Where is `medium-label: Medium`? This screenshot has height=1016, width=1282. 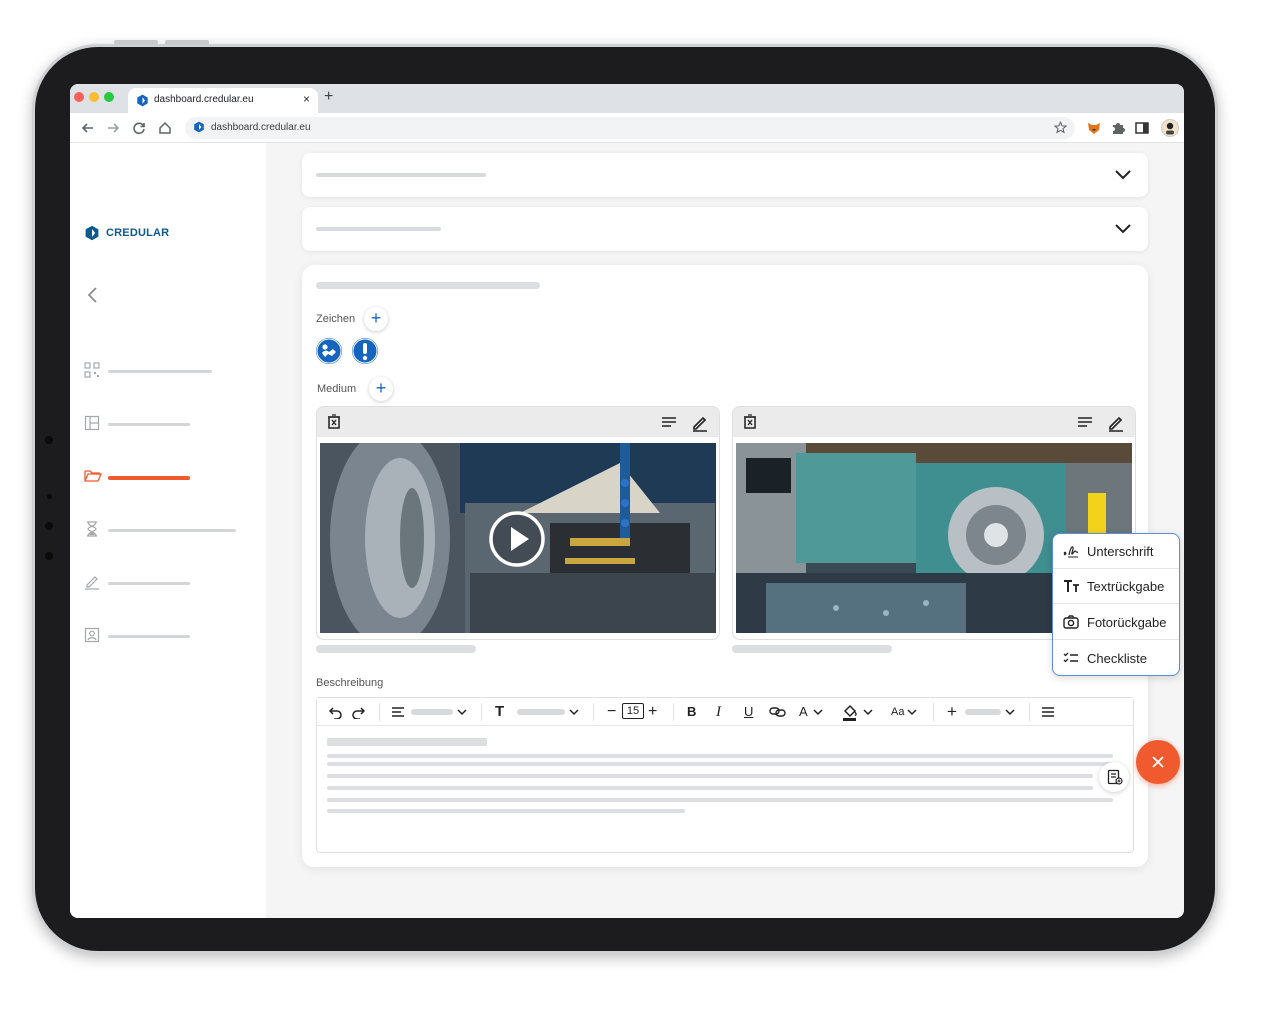 medium-label: Medium is located at coordinates (337, 389).